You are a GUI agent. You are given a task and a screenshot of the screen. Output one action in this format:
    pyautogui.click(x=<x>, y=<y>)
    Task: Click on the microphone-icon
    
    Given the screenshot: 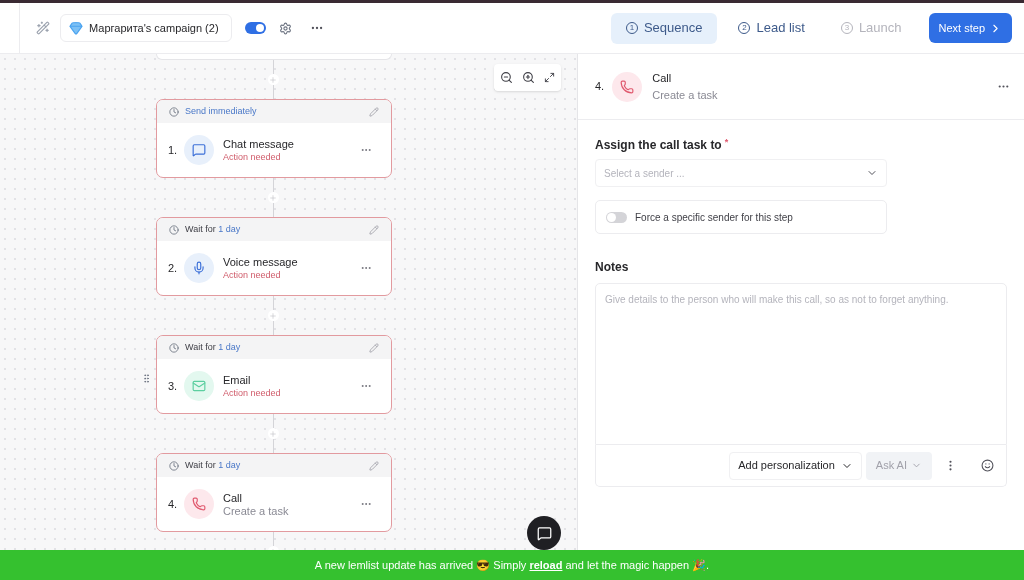 What is the action you would take?
    pyautogui.click(x=199, y=268)
    